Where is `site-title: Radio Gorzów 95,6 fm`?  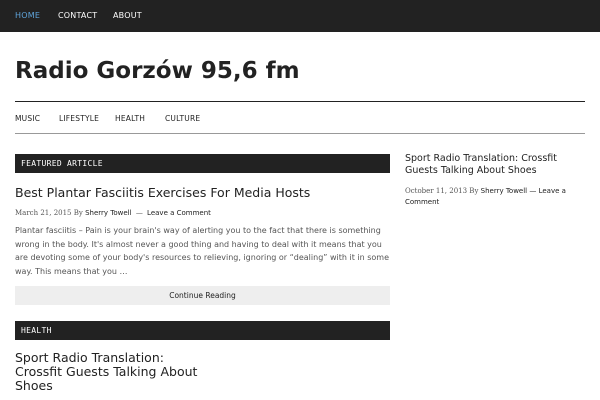
site-title: Radio Gorzów 95,6 fm is located at coordinates (157, 71).